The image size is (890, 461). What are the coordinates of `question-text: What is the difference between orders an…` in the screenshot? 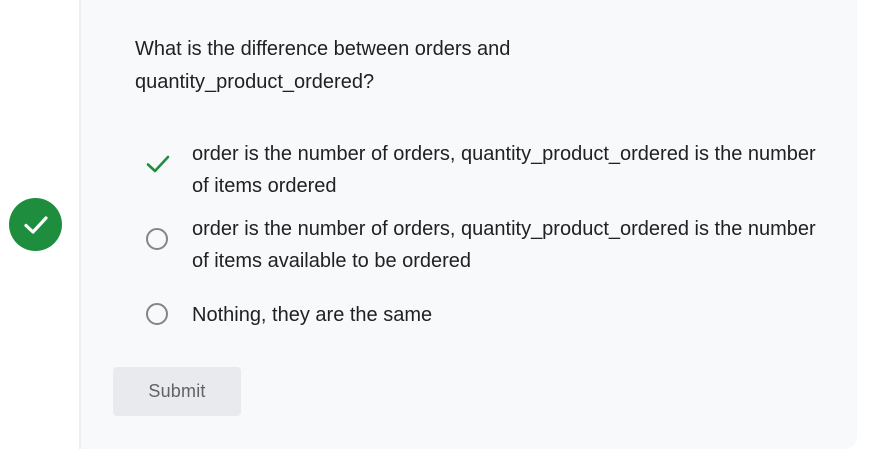 It's located at (323, 65).